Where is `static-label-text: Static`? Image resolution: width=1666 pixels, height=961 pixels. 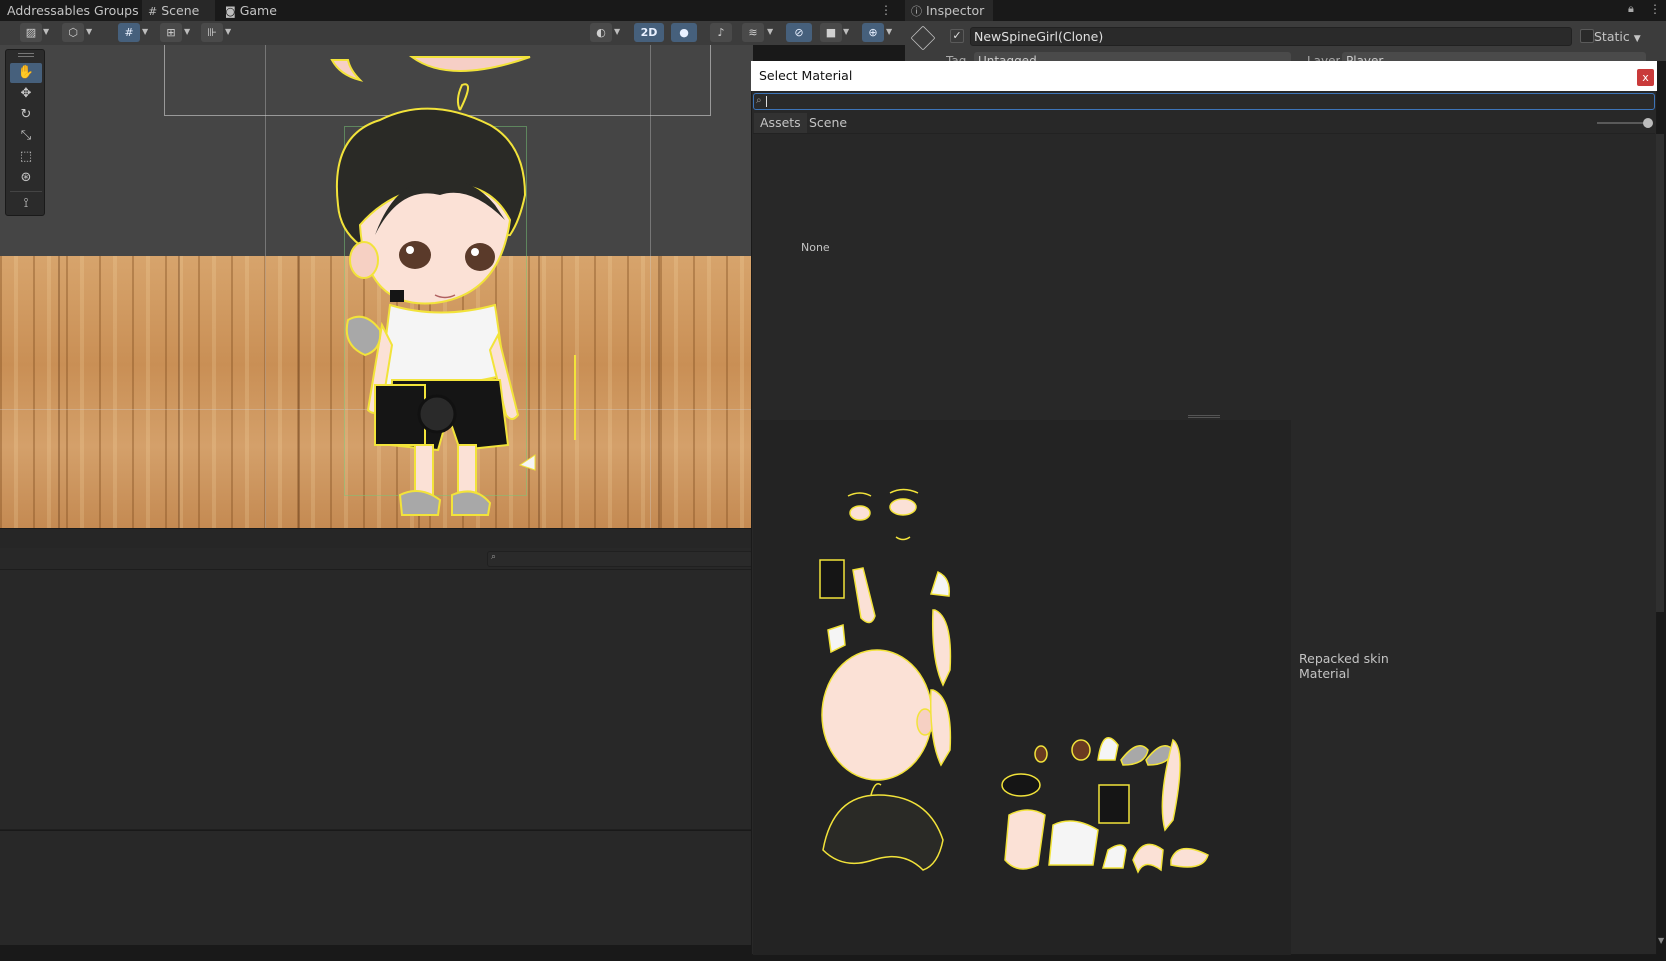 static-label-text: Static is located at coordinates (1612, 36).